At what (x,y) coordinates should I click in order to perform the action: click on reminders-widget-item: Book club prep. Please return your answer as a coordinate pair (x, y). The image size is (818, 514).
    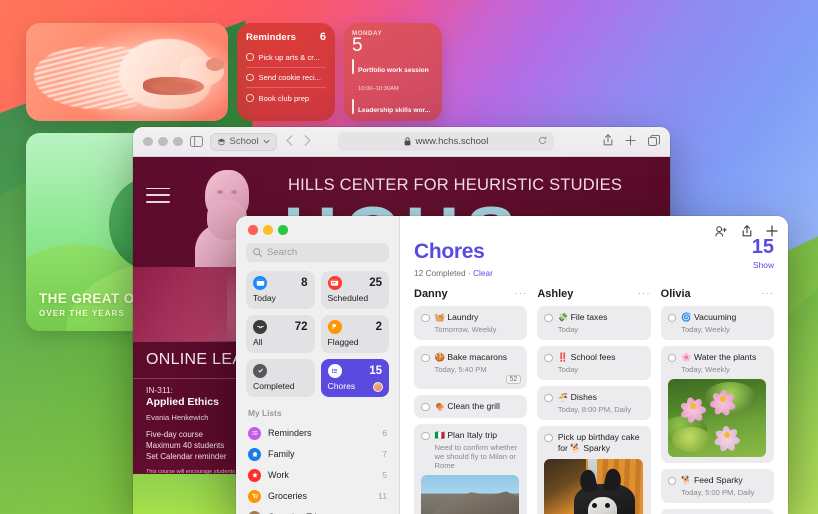
    Looking at the image, I should click on (286, 98).